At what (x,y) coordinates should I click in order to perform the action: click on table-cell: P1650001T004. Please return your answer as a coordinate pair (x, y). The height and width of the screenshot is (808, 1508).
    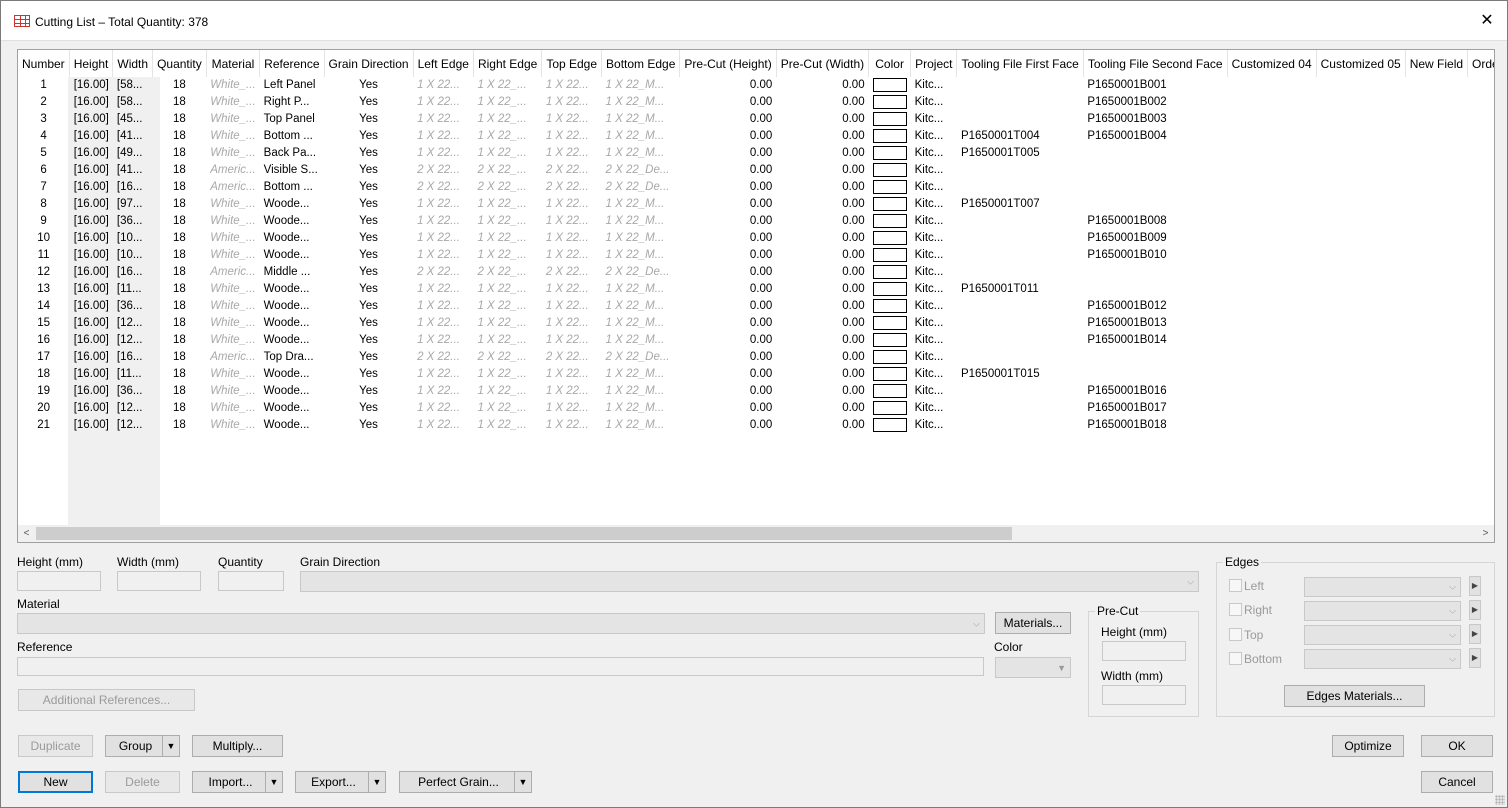
    Looking at the image, I should click on (1020, 136).